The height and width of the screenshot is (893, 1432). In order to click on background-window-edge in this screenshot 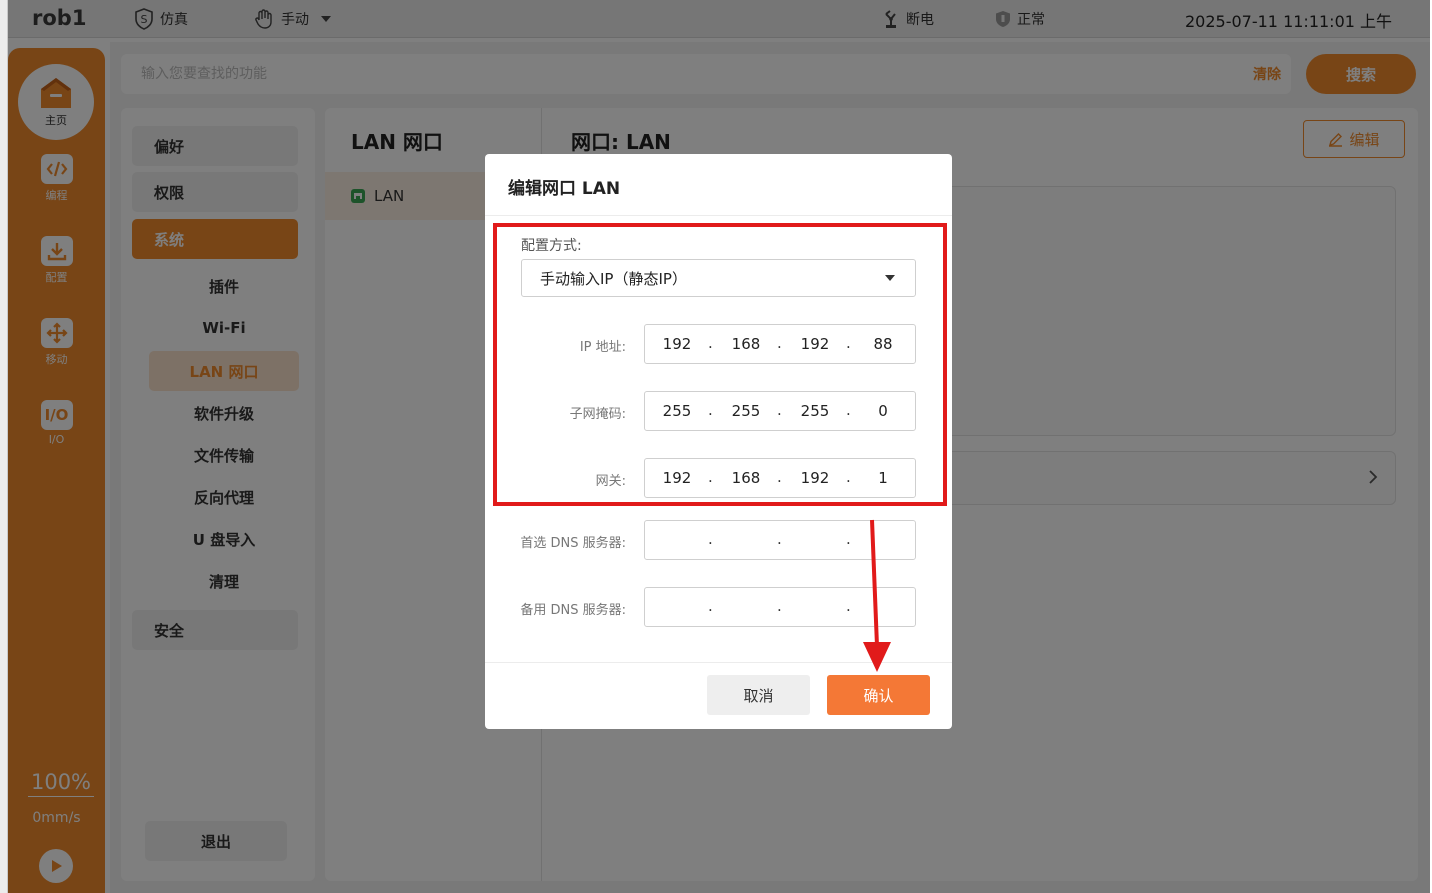, I will do `click(4, 446)`.